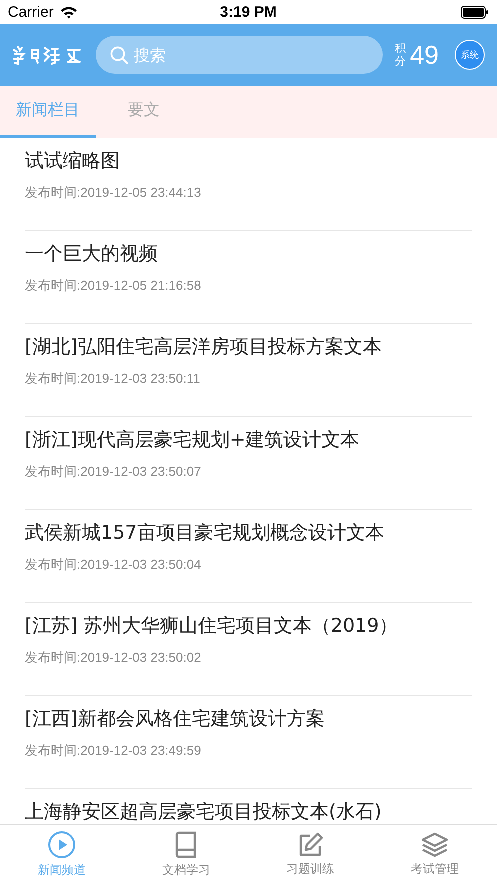 Image resolution: width=497 pixels, height=883 pixels. I want to click on play-icon, so click(62, 845).